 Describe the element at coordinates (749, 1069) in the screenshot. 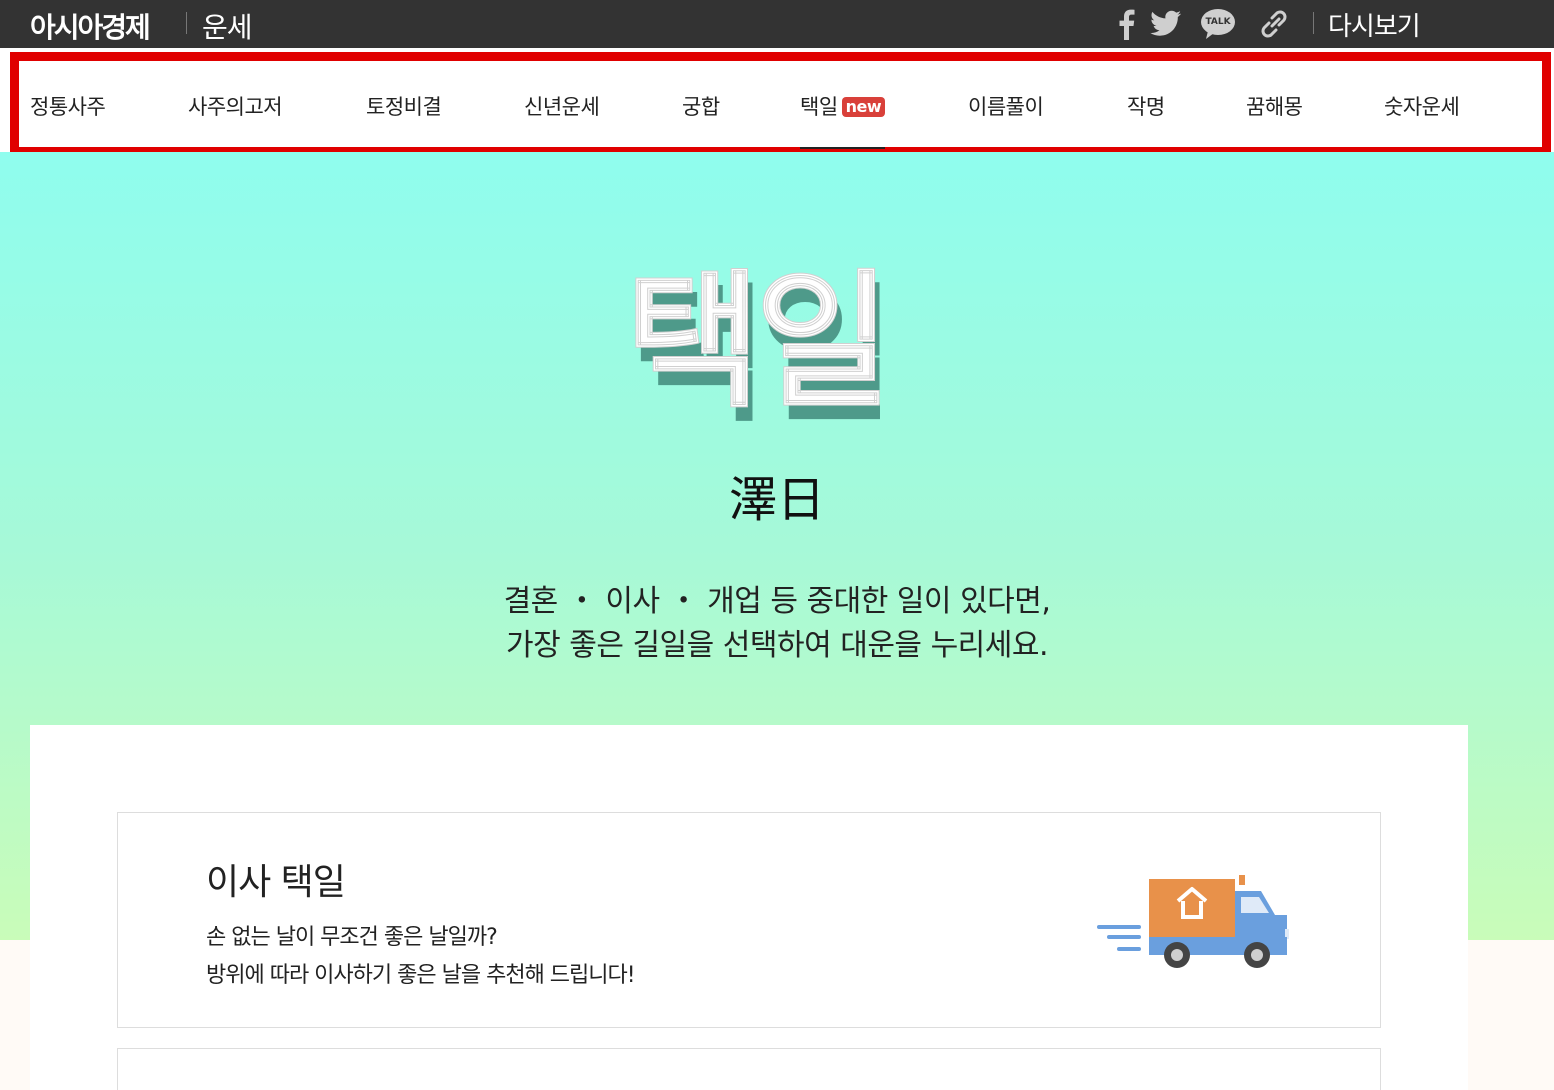

I see `next-card` at that location.